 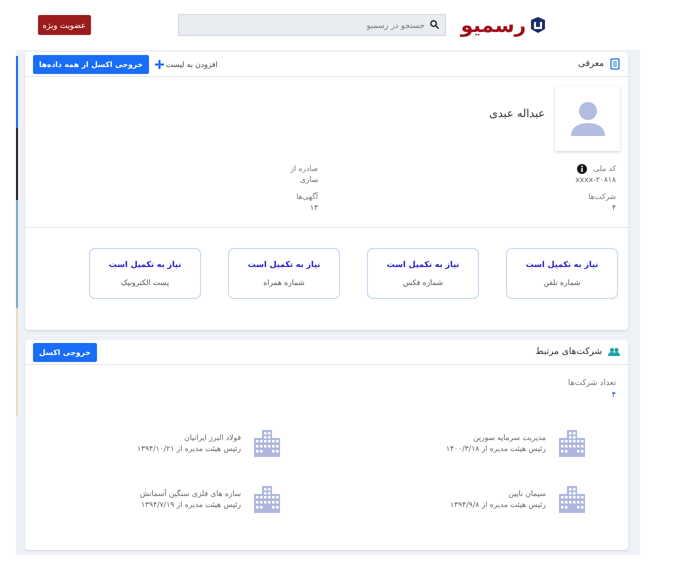 What do you see at coordinates (568, 352) in the screenshot?
I see `card-title: شرکت‌های مرتبط` at bounding box center [568, 352].